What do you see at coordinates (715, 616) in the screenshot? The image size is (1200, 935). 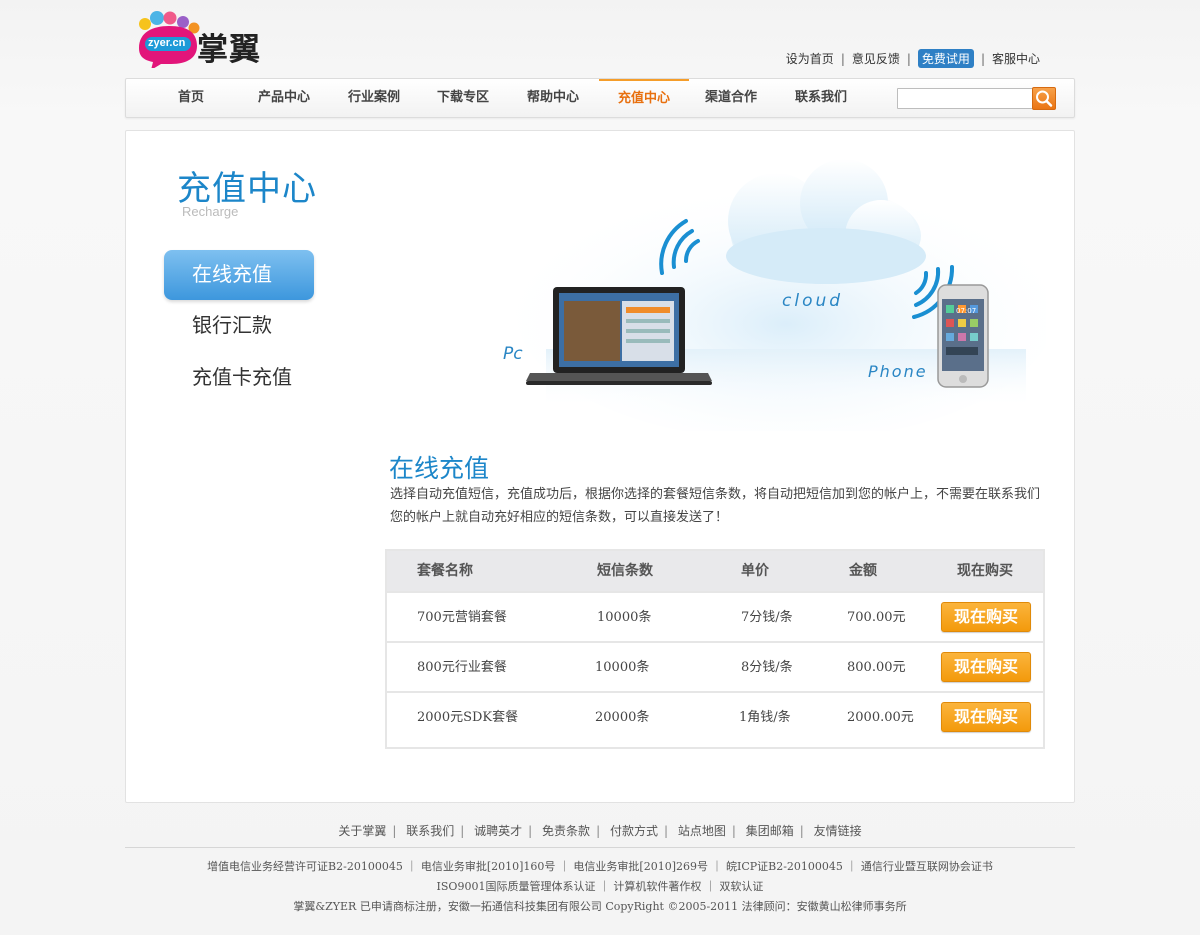 I see `table-row: 700元营销套餐 10000条 7分钱/条 700.00元 现在购买` at bounding box center [715, 616].